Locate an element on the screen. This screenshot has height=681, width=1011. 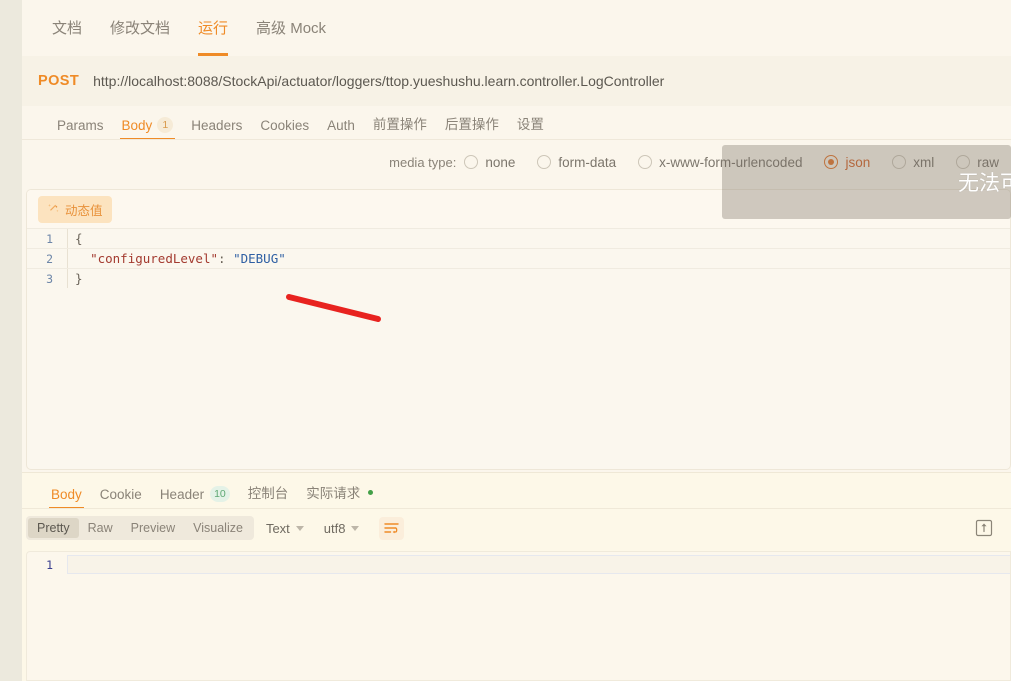
response-tab-header: Header 10 is located at coordinates (195, 497).